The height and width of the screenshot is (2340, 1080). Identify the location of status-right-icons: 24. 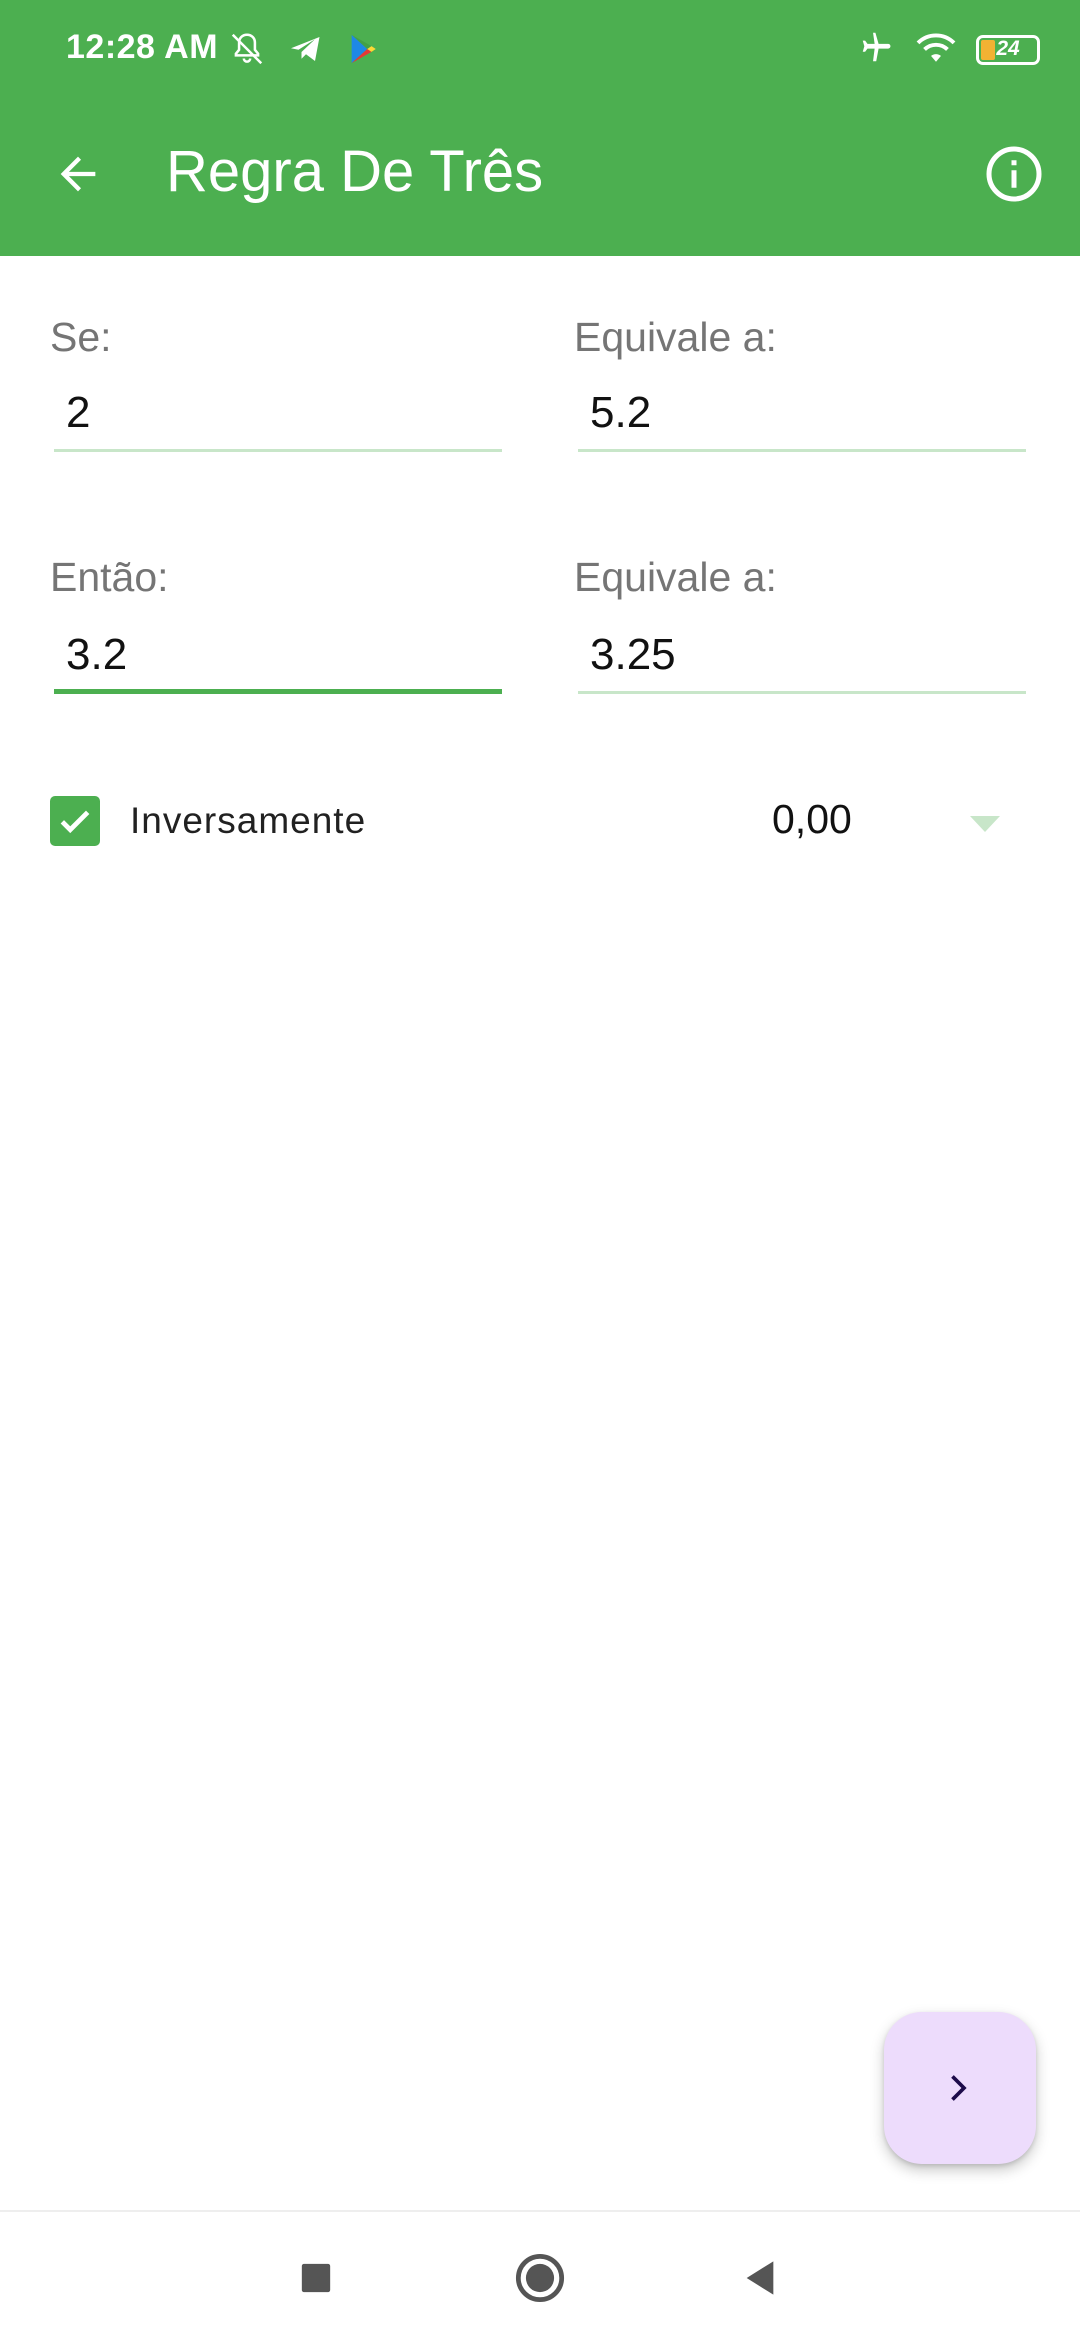
(949, 49).